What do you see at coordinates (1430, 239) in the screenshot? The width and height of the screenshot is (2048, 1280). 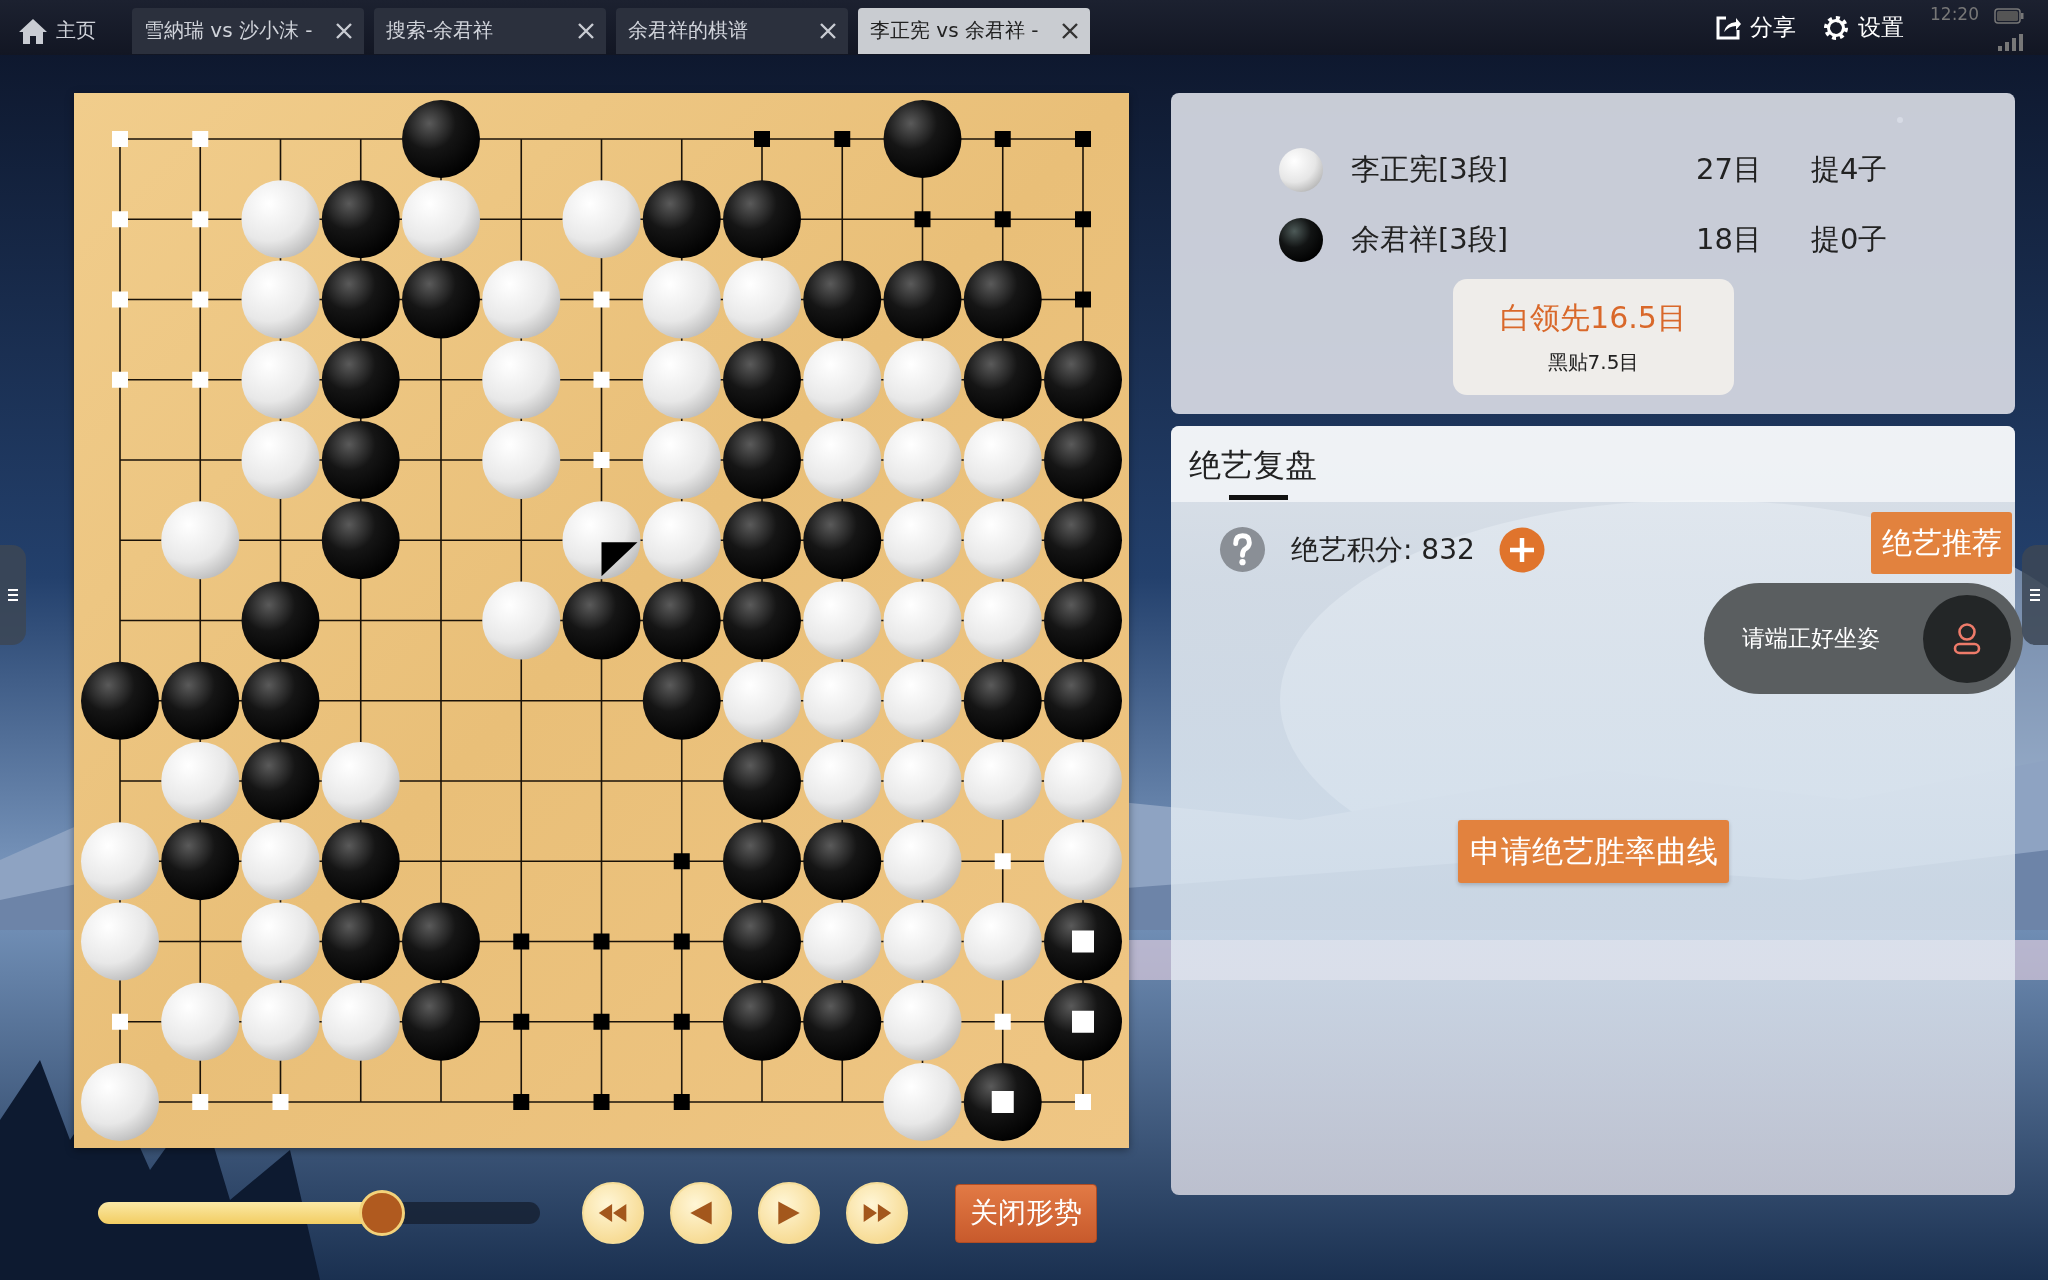 I see `player-name: 余君祥[3段]` at bounding box center [1430, 239].